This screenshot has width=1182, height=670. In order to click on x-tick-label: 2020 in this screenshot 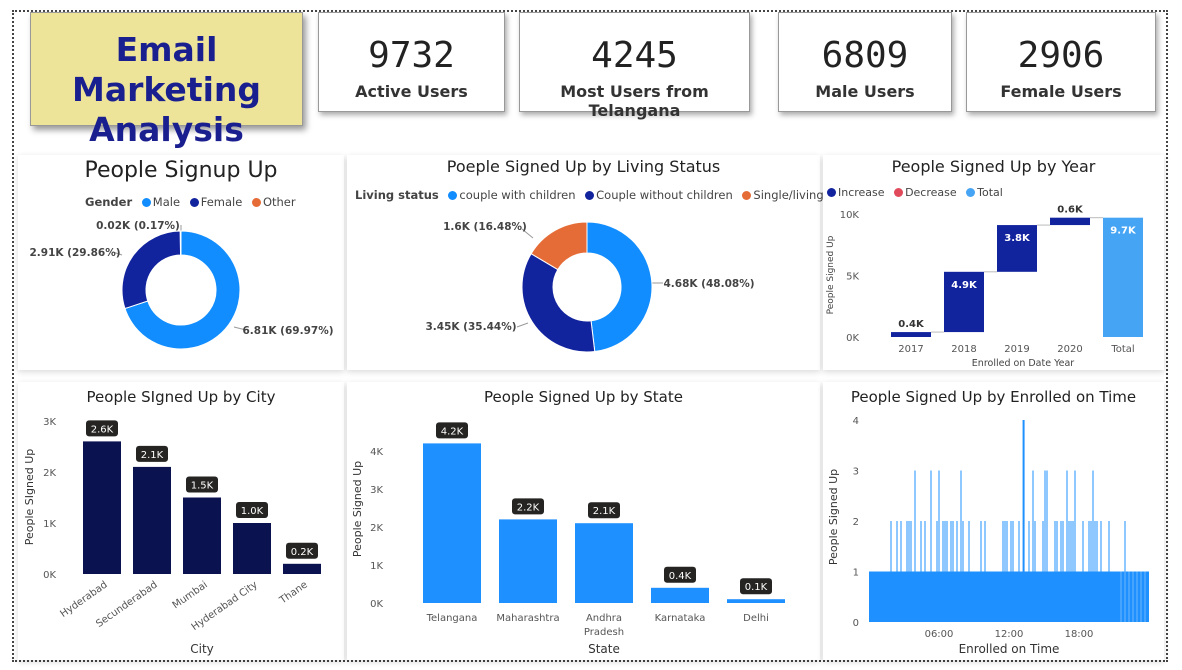, I will do `click(1069, 349)`.